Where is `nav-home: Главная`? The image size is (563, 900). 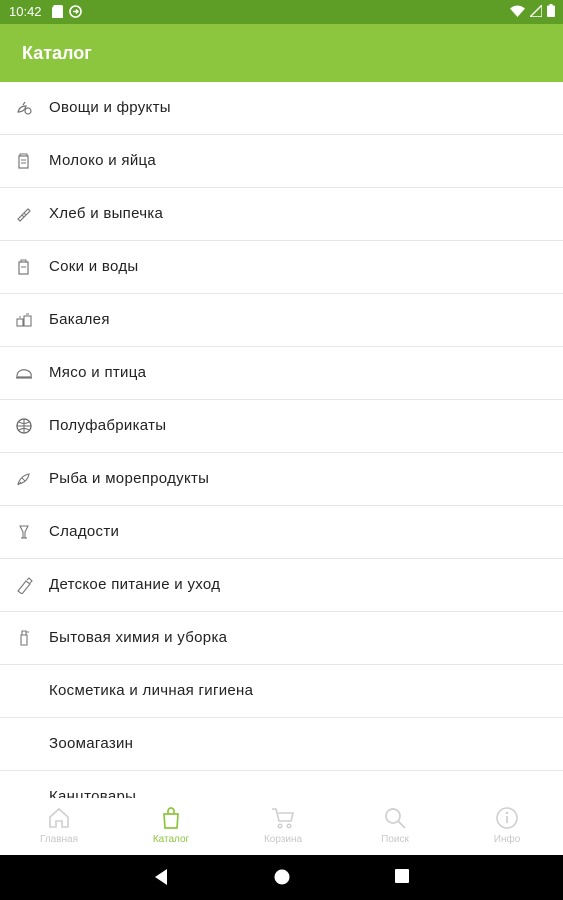
nav-home: Главная is located at coordinates (59, 826).